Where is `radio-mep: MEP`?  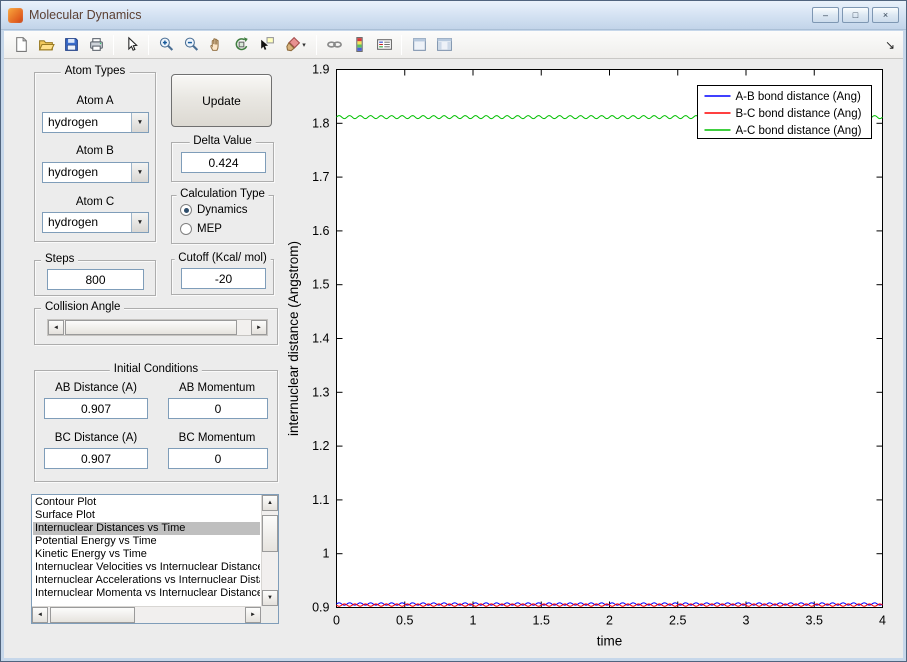
radio-mep: MEP is located at coordinates (201, 229).